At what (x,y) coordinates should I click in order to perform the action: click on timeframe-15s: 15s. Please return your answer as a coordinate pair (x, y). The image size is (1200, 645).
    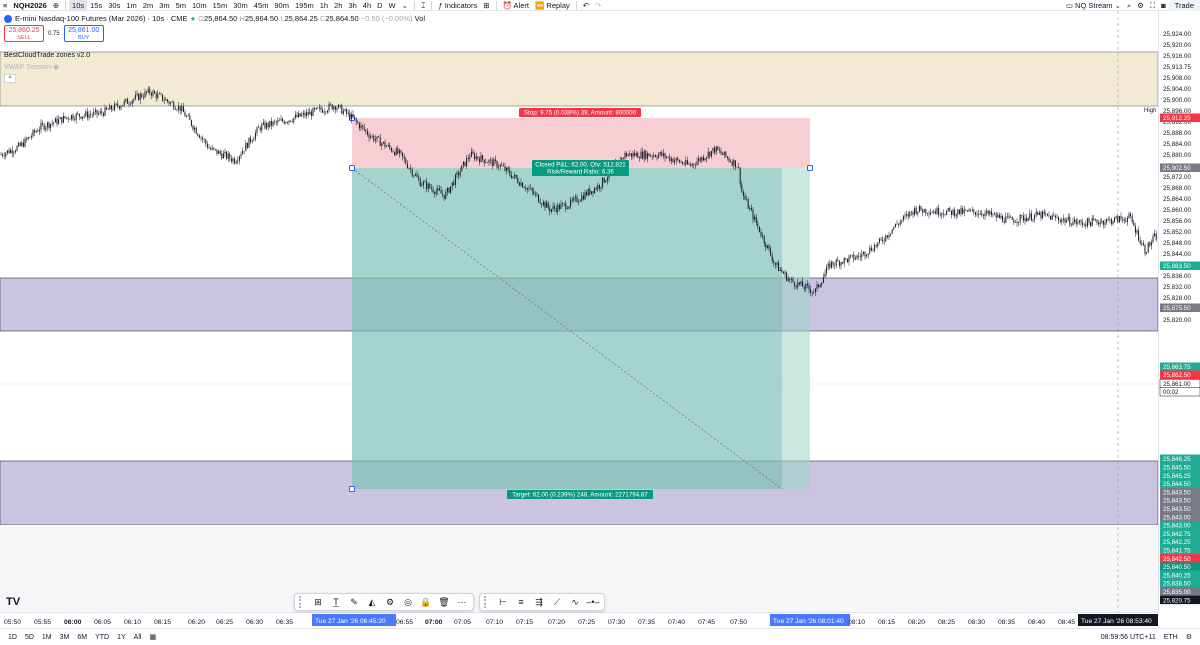
    Looking at the image, I should click on (96, 5).